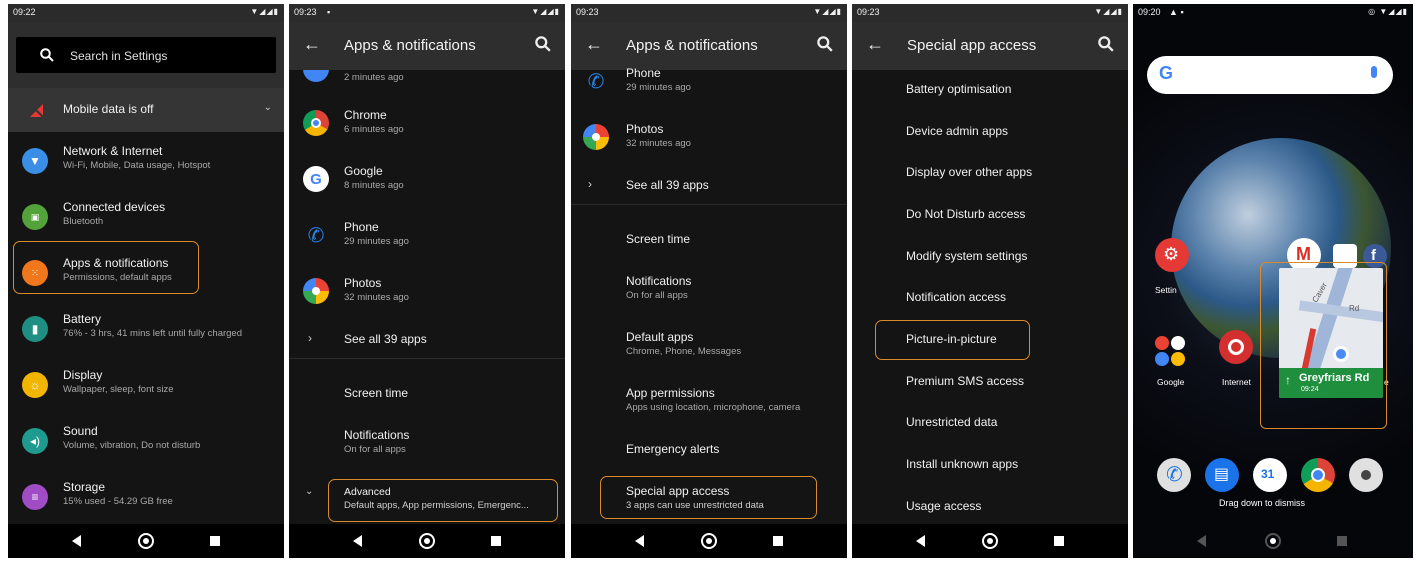 Image resolution: width=1418 pixels, height=562 pixels. I want to click on chrome-icon, so click(316, 123).